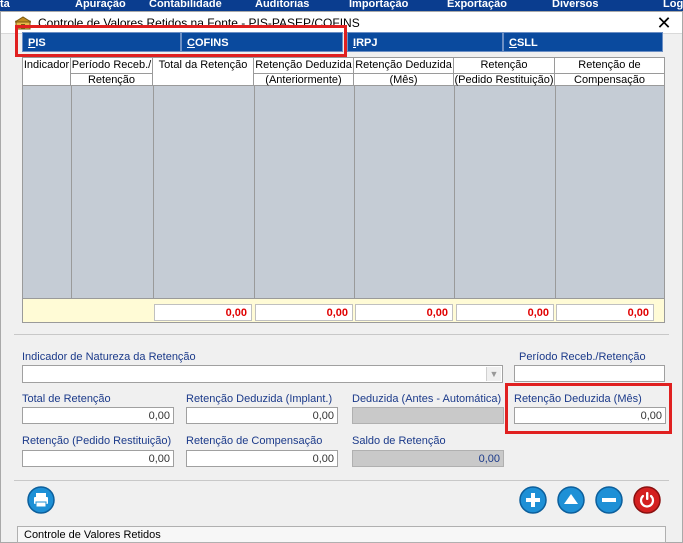 This screenshot has height=543, width=683. I want to click on saldo-label: Saldo de Retenção, so click(399, 441).